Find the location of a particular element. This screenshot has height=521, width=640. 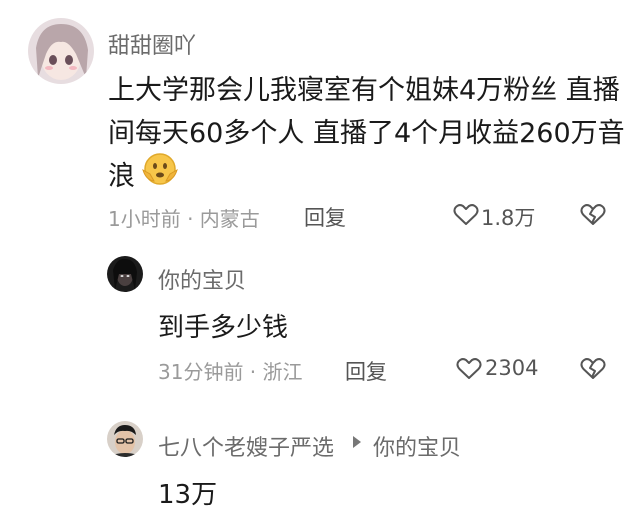

scared-face-emoji-icon is located at coordinates (160, 168).